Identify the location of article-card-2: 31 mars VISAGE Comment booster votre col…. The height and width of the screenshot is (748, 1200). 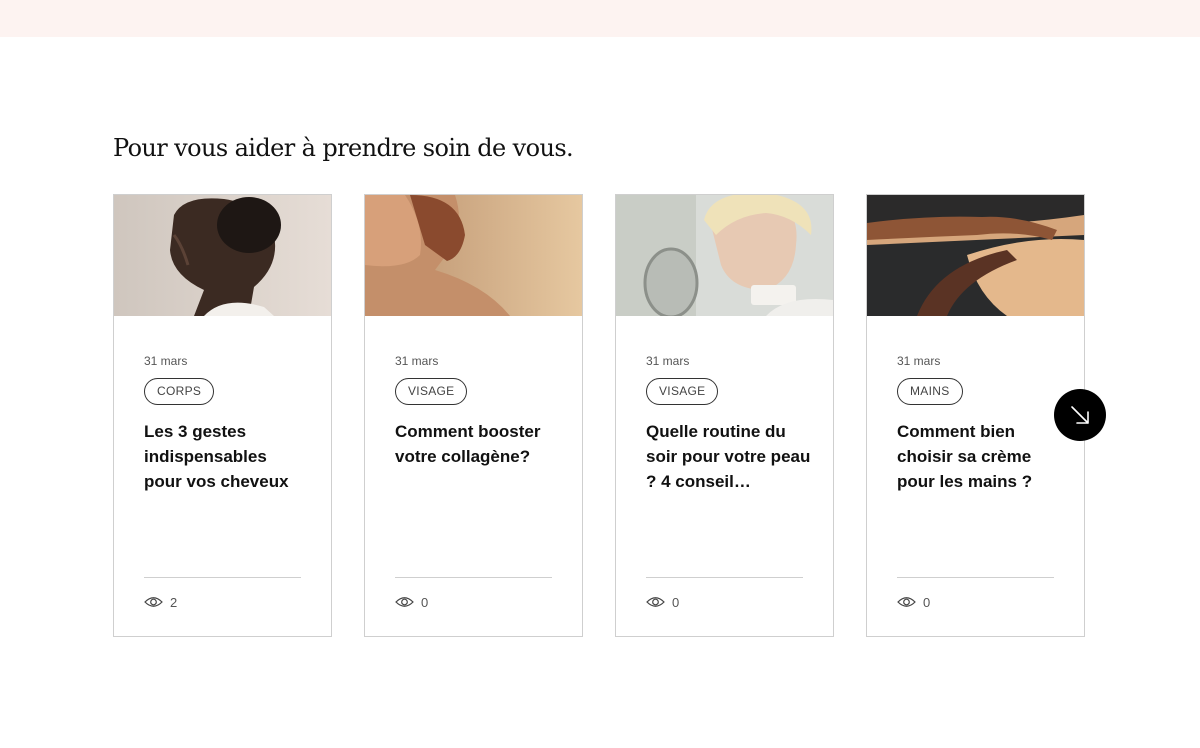
(473, 415).